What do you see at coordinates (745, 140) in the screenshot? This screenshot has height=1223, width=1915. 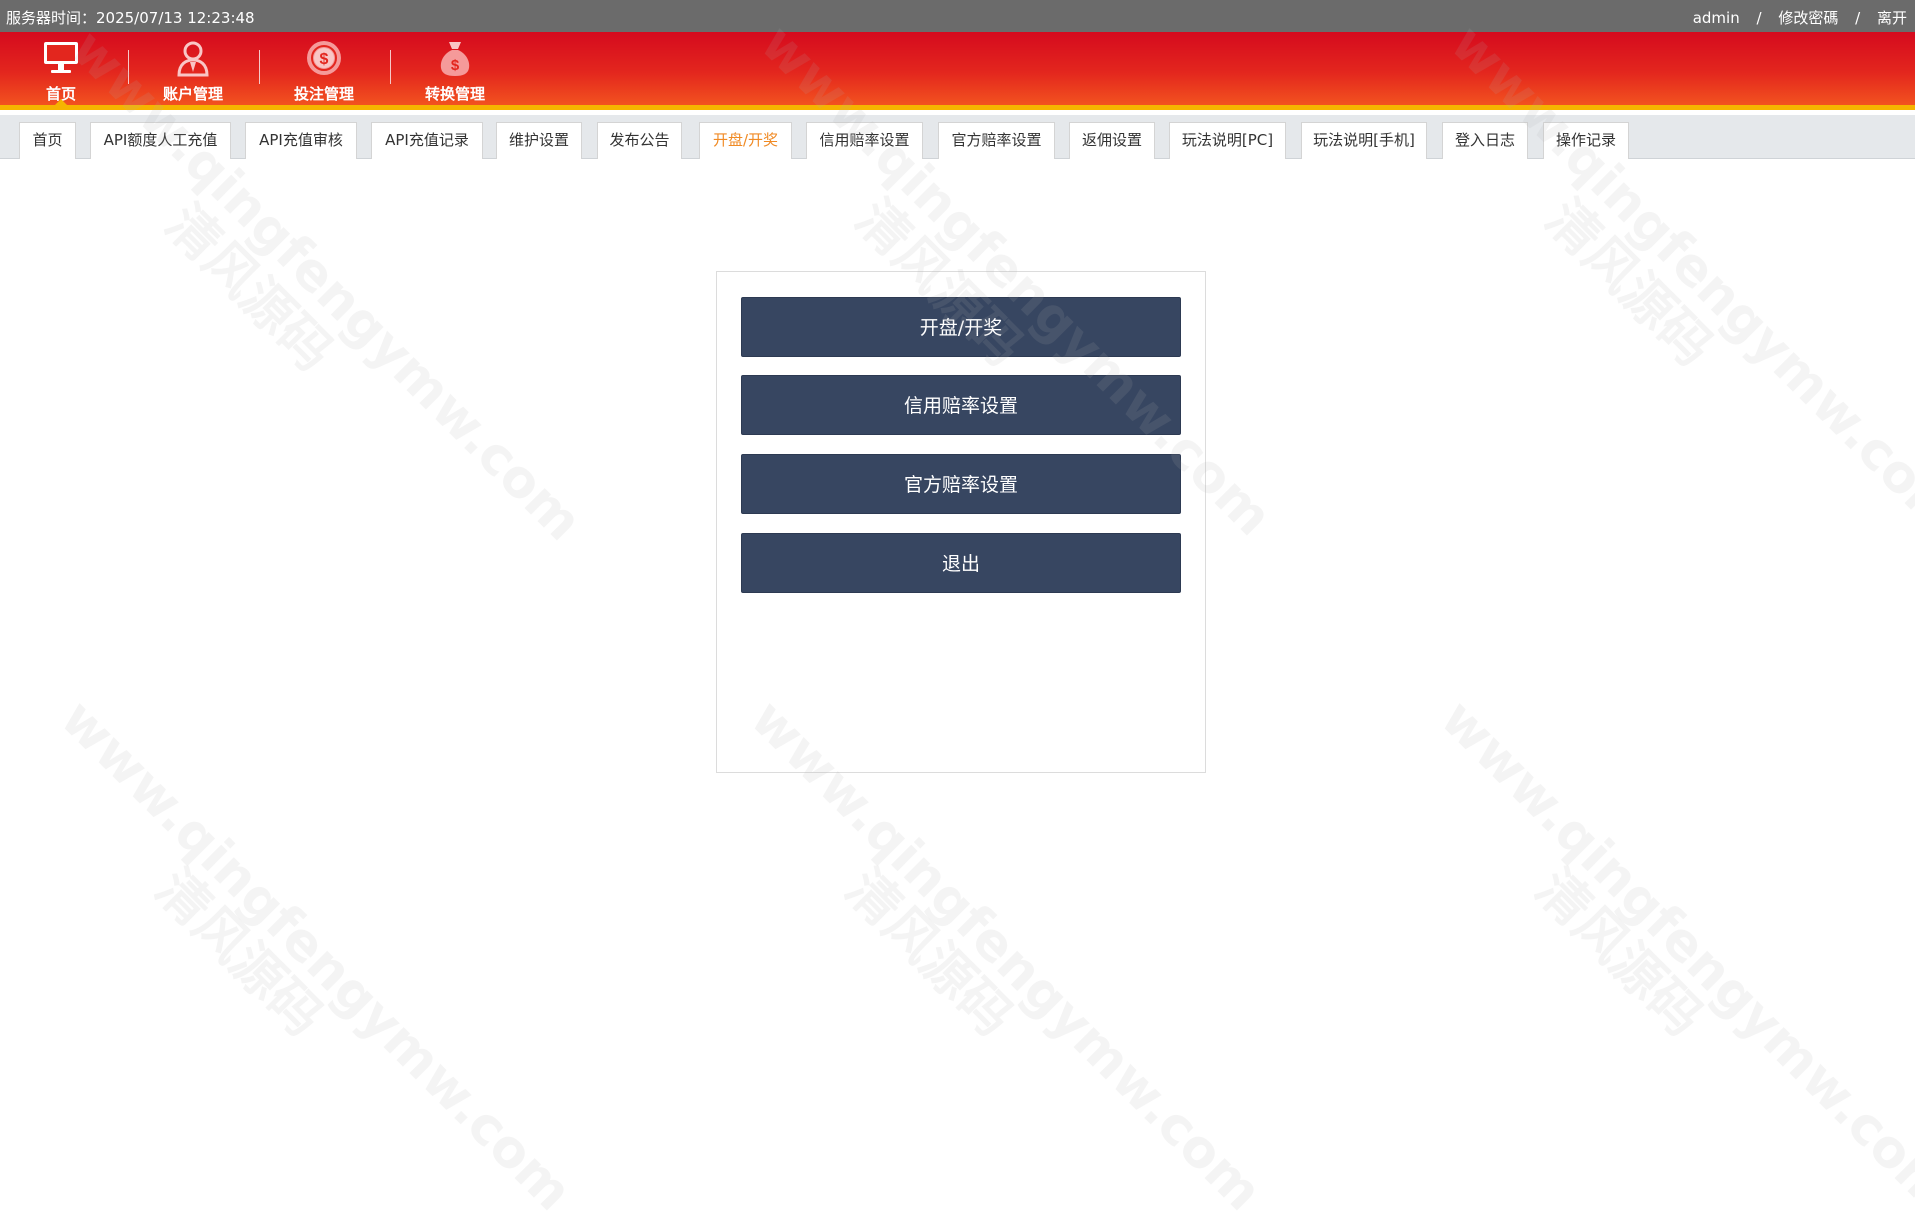 I see `tab-open-draw: 开盘/开奖` at bounding box center [745, 140].